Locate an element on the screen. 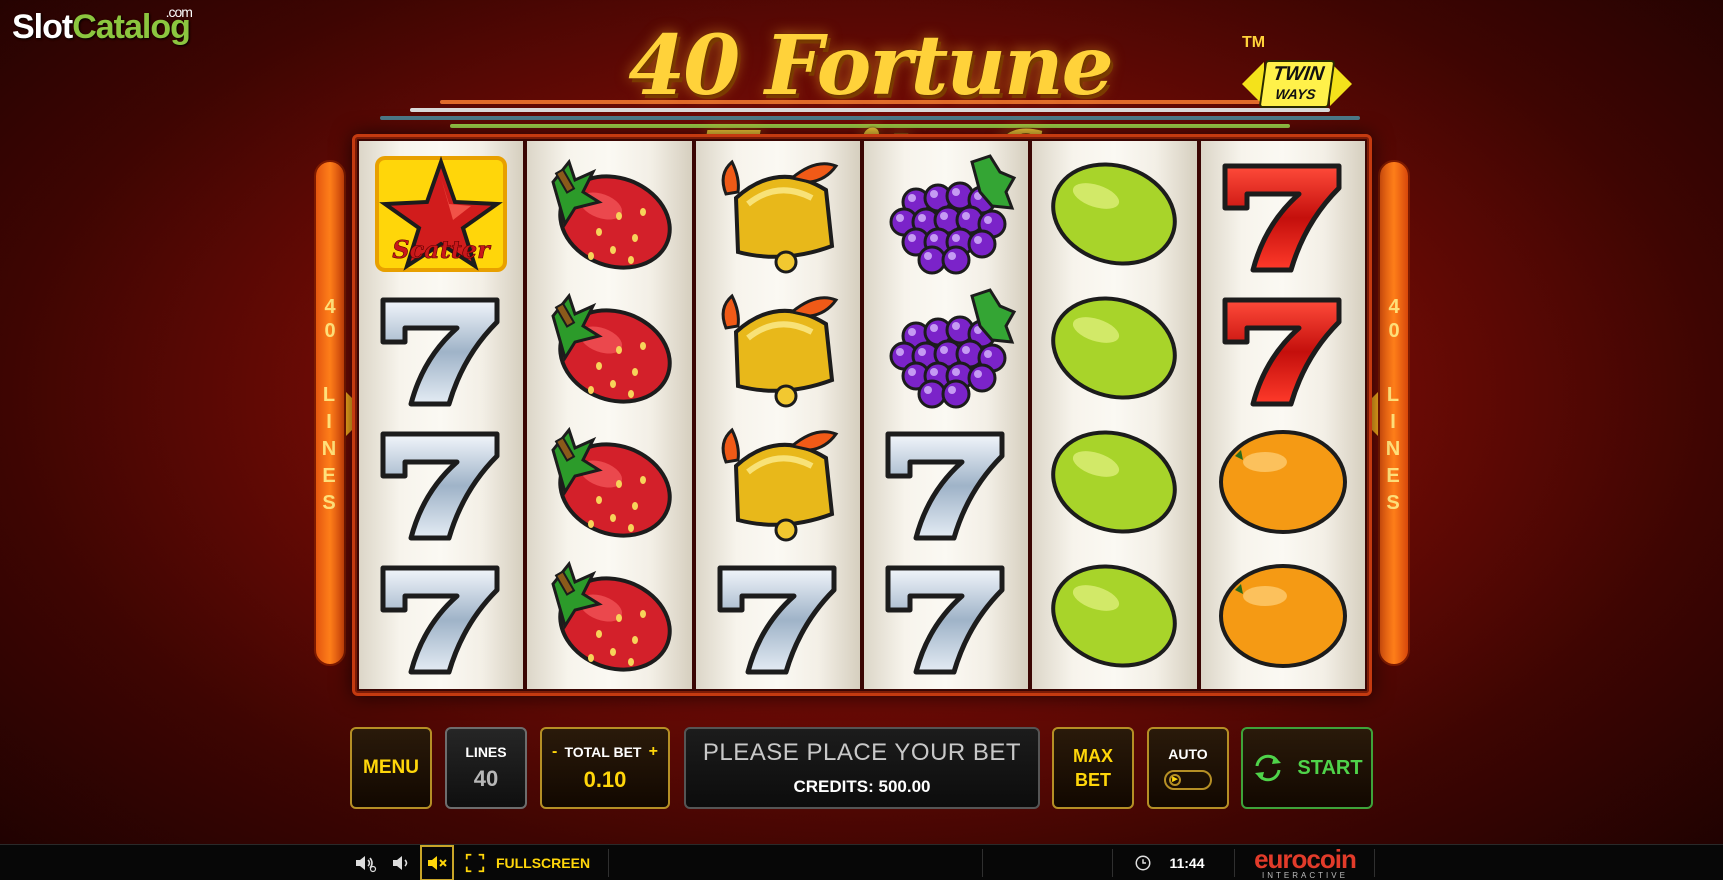 Image resolution: width=1723 pixels, height=880 pixels. autoplay-toggle: ▶ is located at coordinates (1188, 780).